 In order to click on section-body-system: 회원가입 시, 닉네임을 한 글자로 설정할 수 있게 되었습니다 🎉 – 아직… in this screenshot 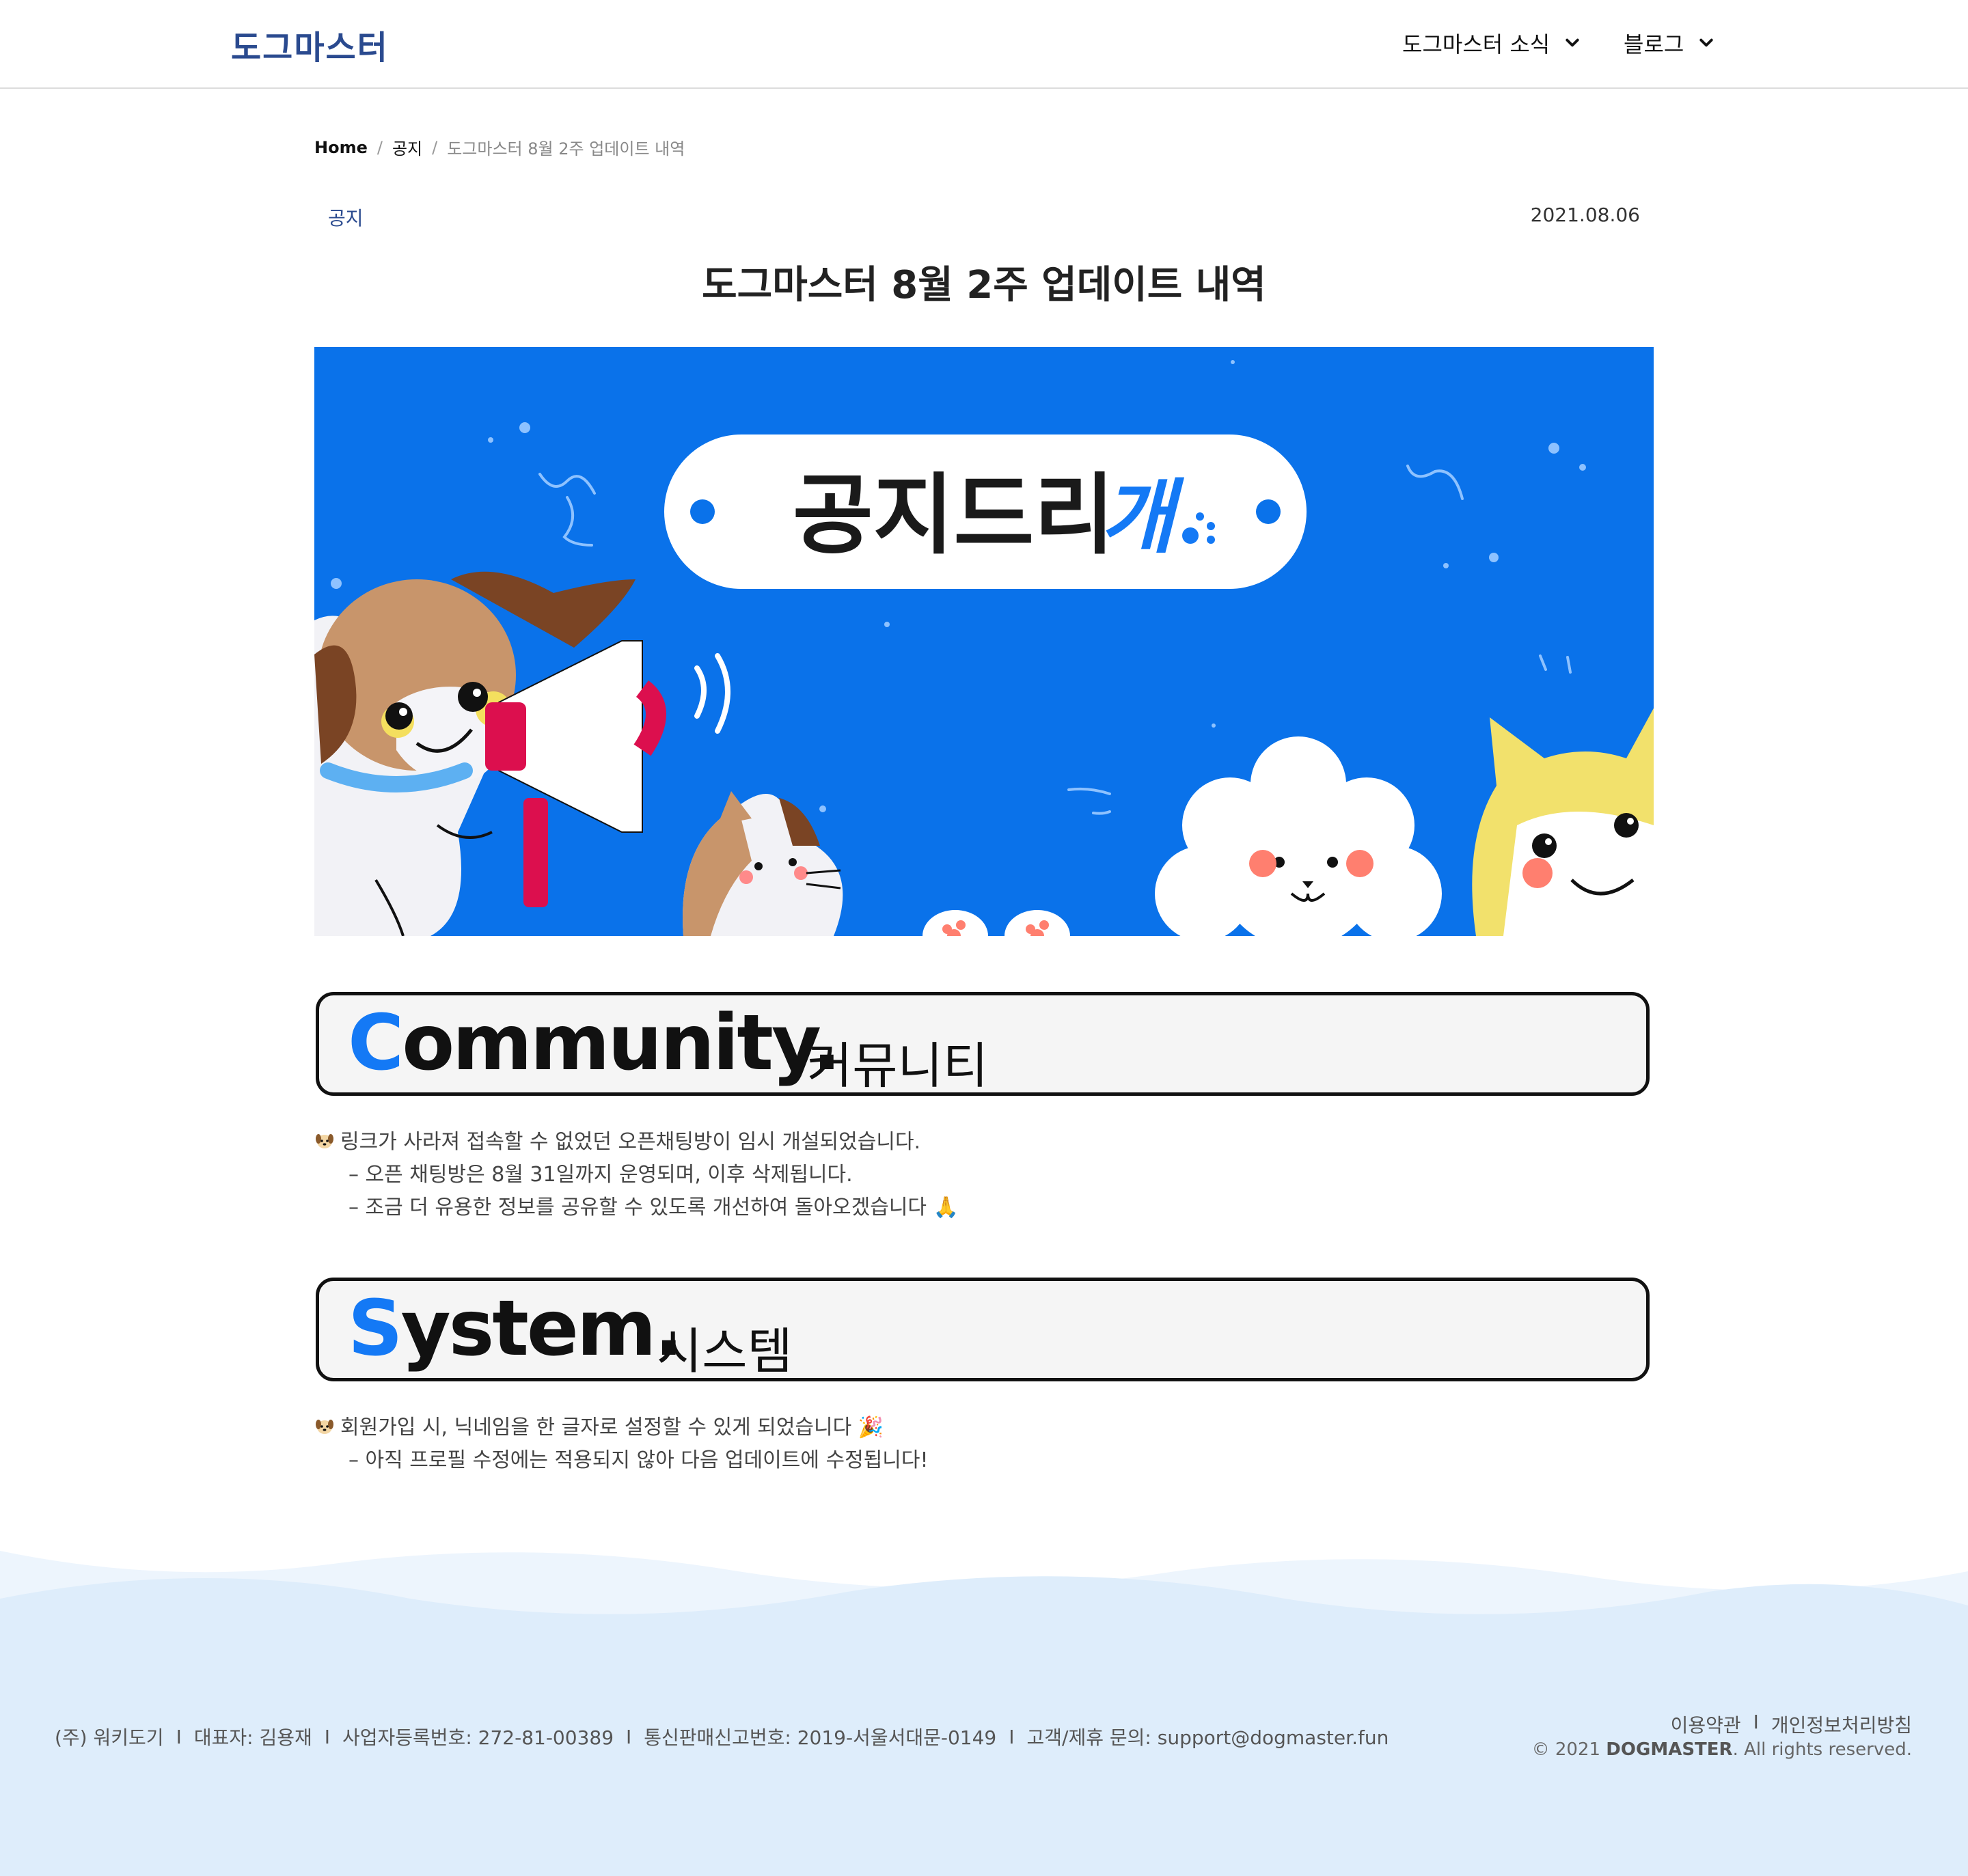, I will do `click(621, 1444)`.